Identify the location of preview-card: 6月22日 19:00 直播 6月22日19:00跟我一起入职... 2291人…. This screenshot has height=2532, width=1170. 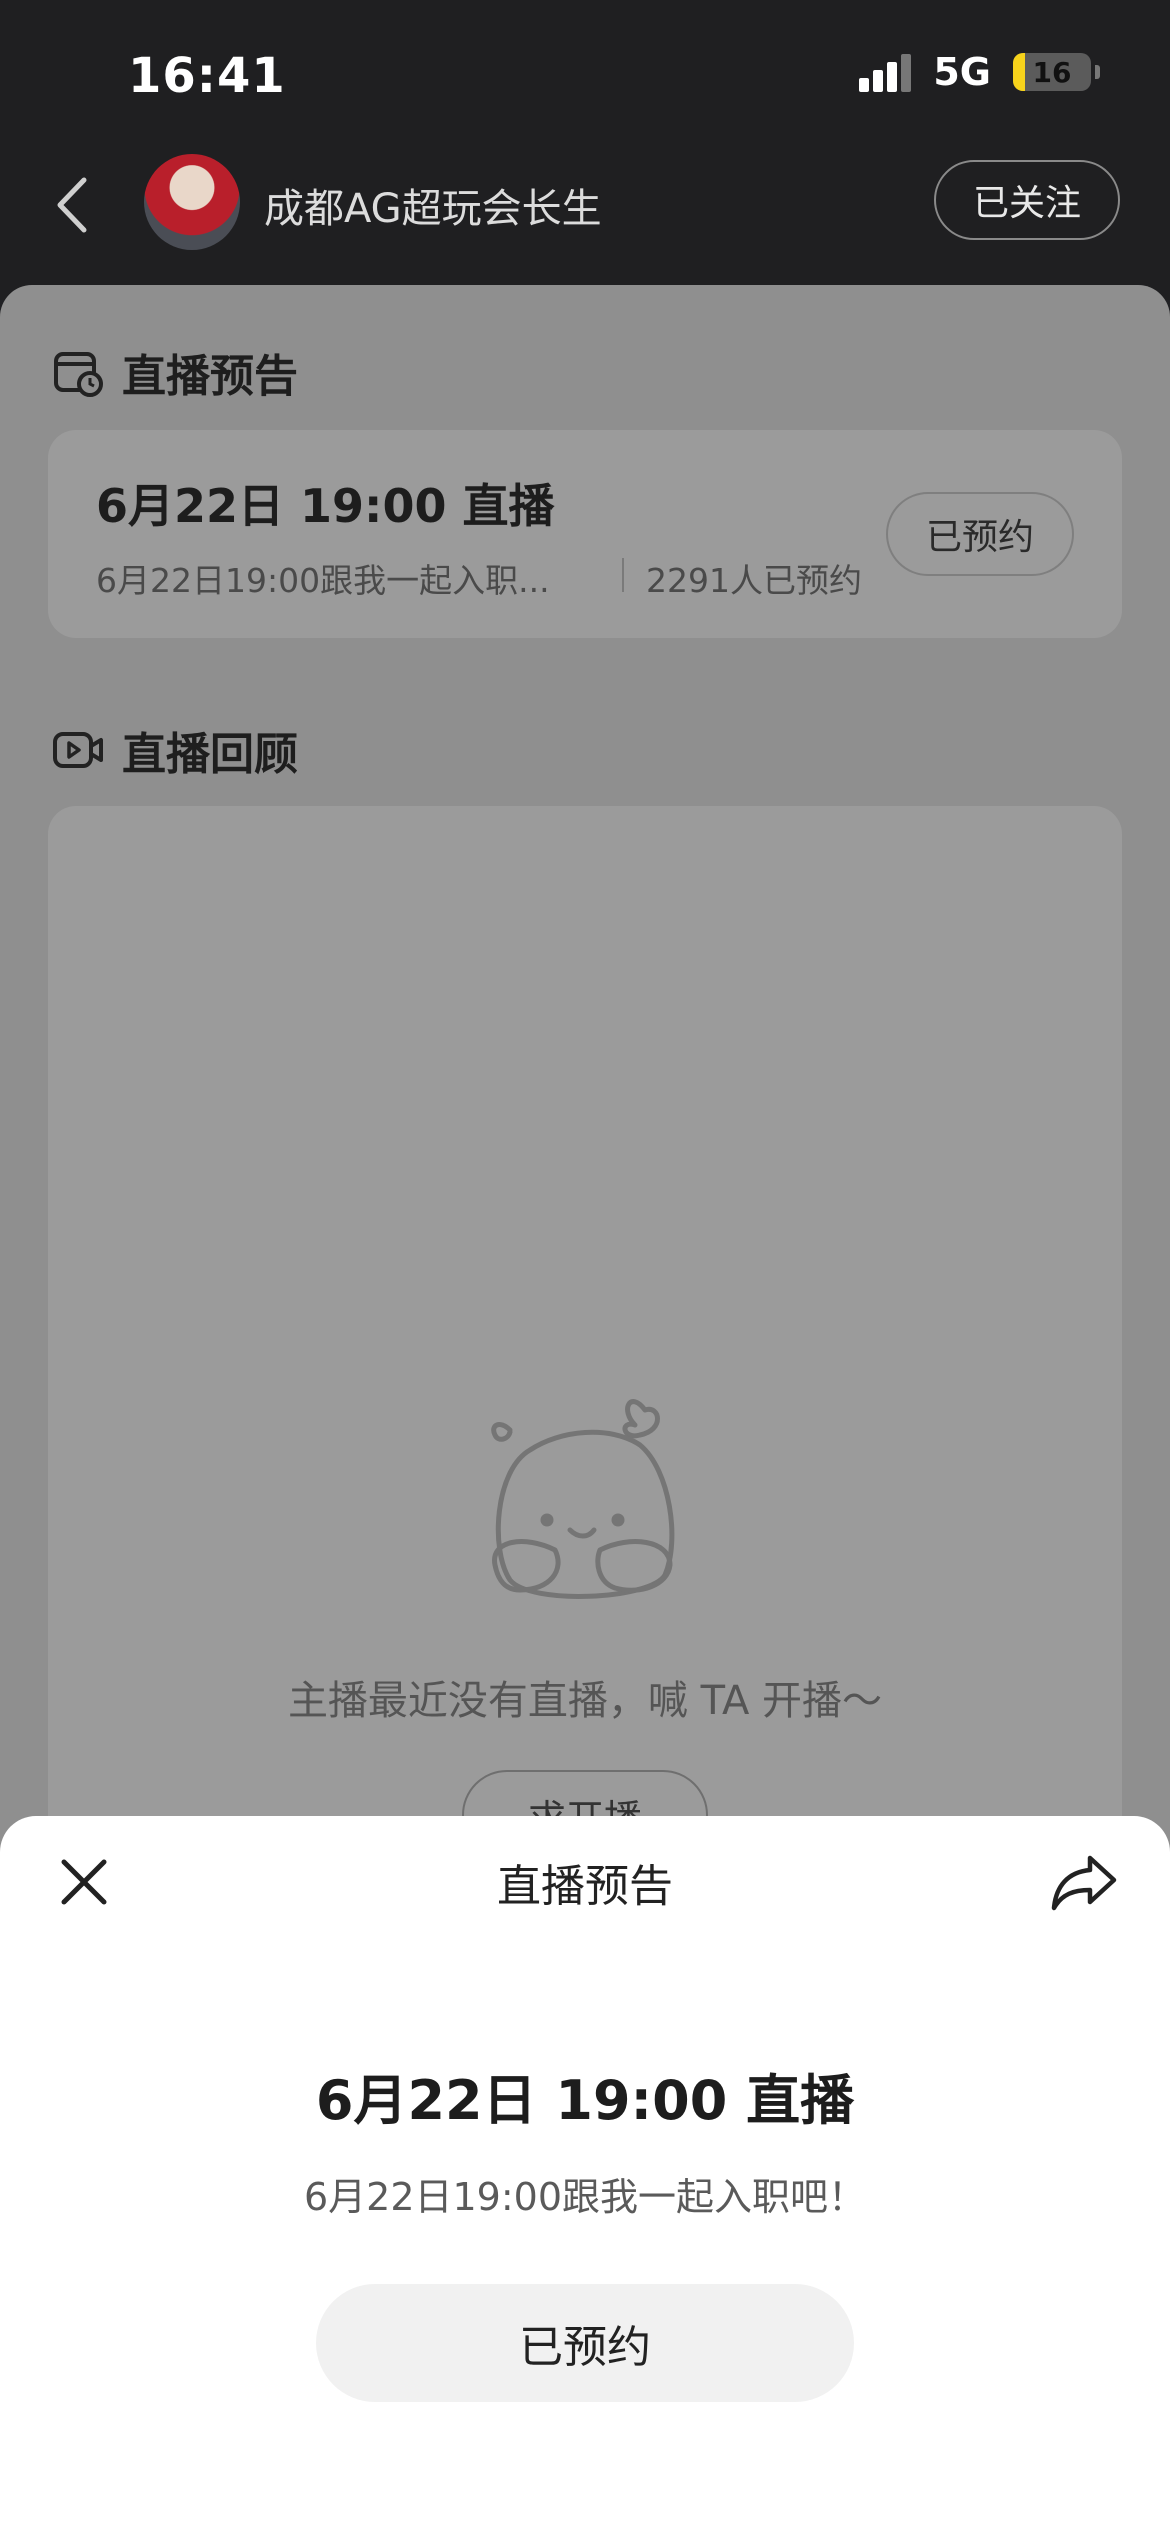
(585, 534).